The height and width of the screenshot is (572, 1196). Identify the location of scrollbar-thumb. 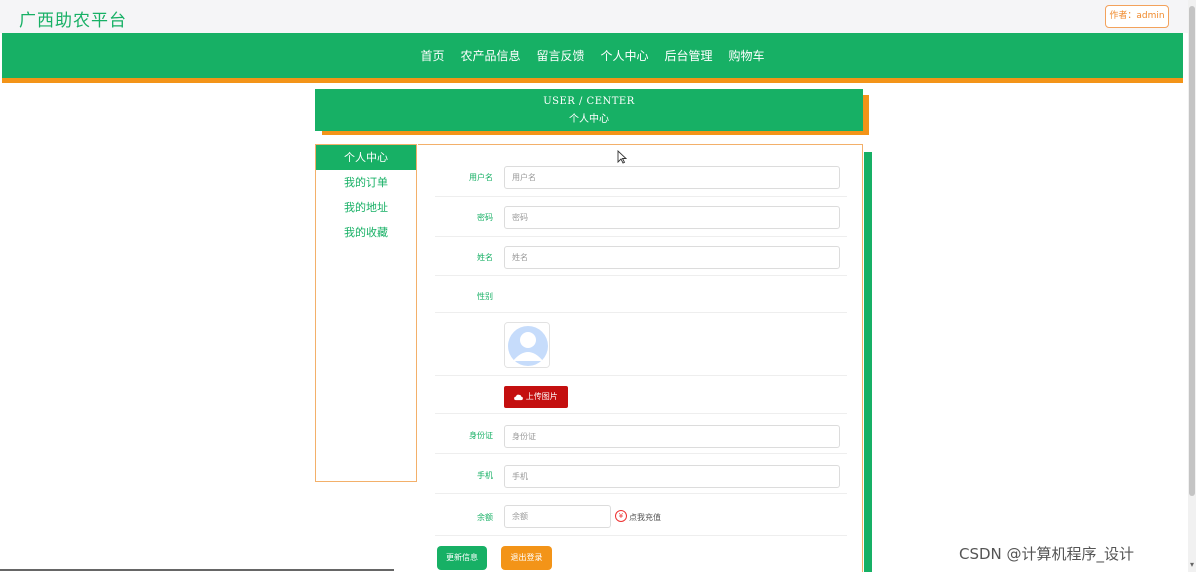
(1192, 251).